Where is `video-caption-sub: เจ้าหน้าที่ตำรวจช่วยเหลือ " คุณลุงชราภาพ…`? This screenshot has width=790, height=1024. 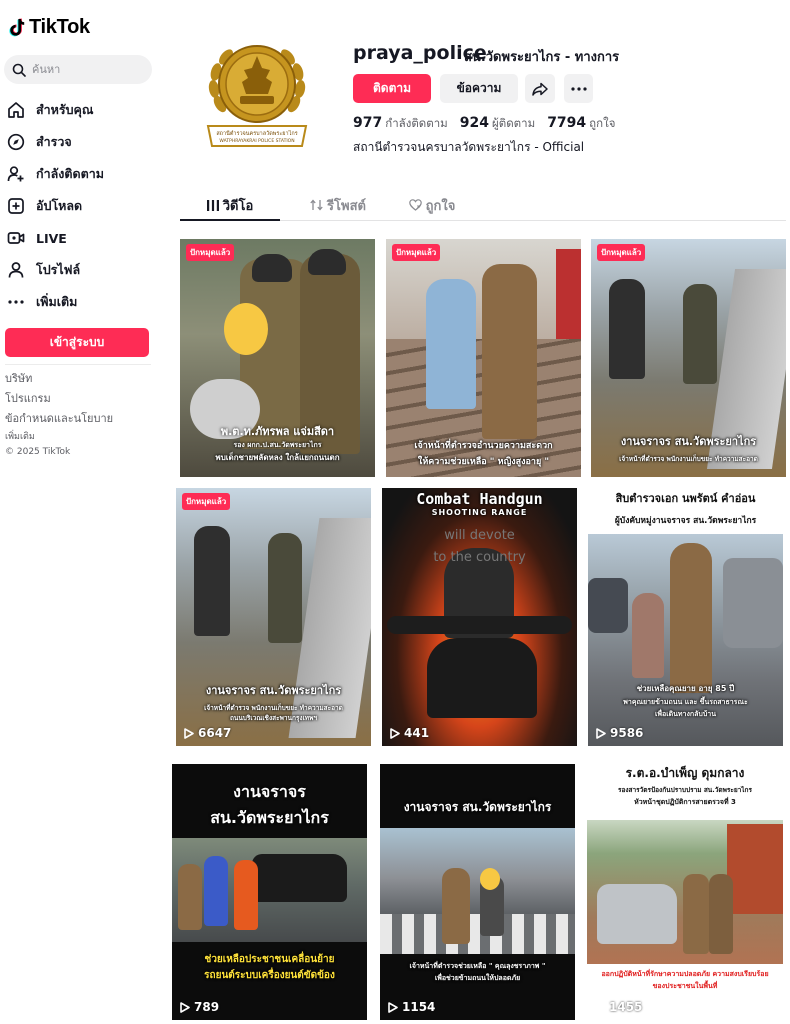
video-caption-sub: เจ้าหน้าที่ตำรวจช่วยเหลือ " คุณลุงชราภาพ… is located at coordinates (477, 966).